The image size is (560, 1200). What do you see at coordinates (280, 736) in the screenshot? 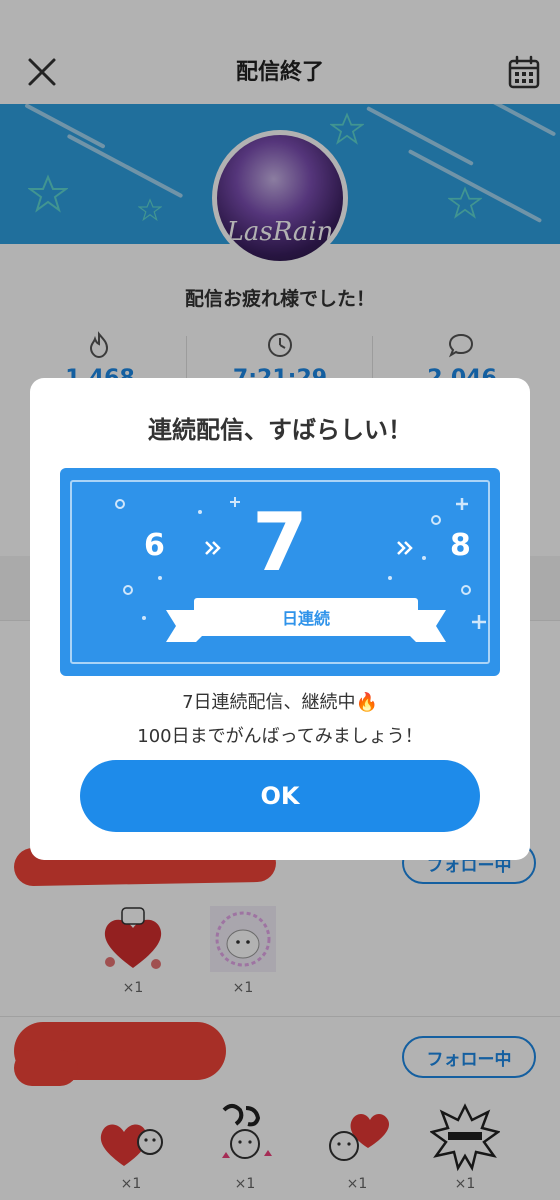
I see `streak-goal-text: 100日までがんばってみましょう！` at bounding box center [280, 736].